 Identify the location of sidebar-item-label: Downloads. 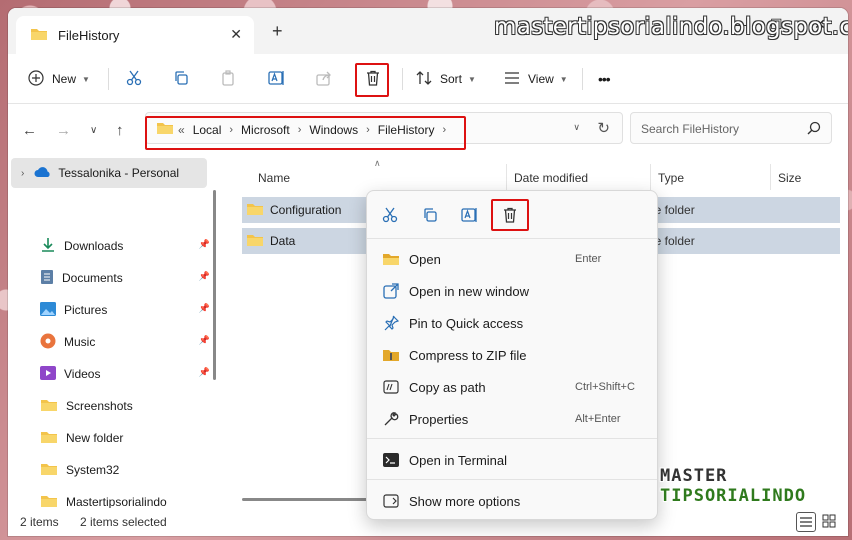
(94, 246).